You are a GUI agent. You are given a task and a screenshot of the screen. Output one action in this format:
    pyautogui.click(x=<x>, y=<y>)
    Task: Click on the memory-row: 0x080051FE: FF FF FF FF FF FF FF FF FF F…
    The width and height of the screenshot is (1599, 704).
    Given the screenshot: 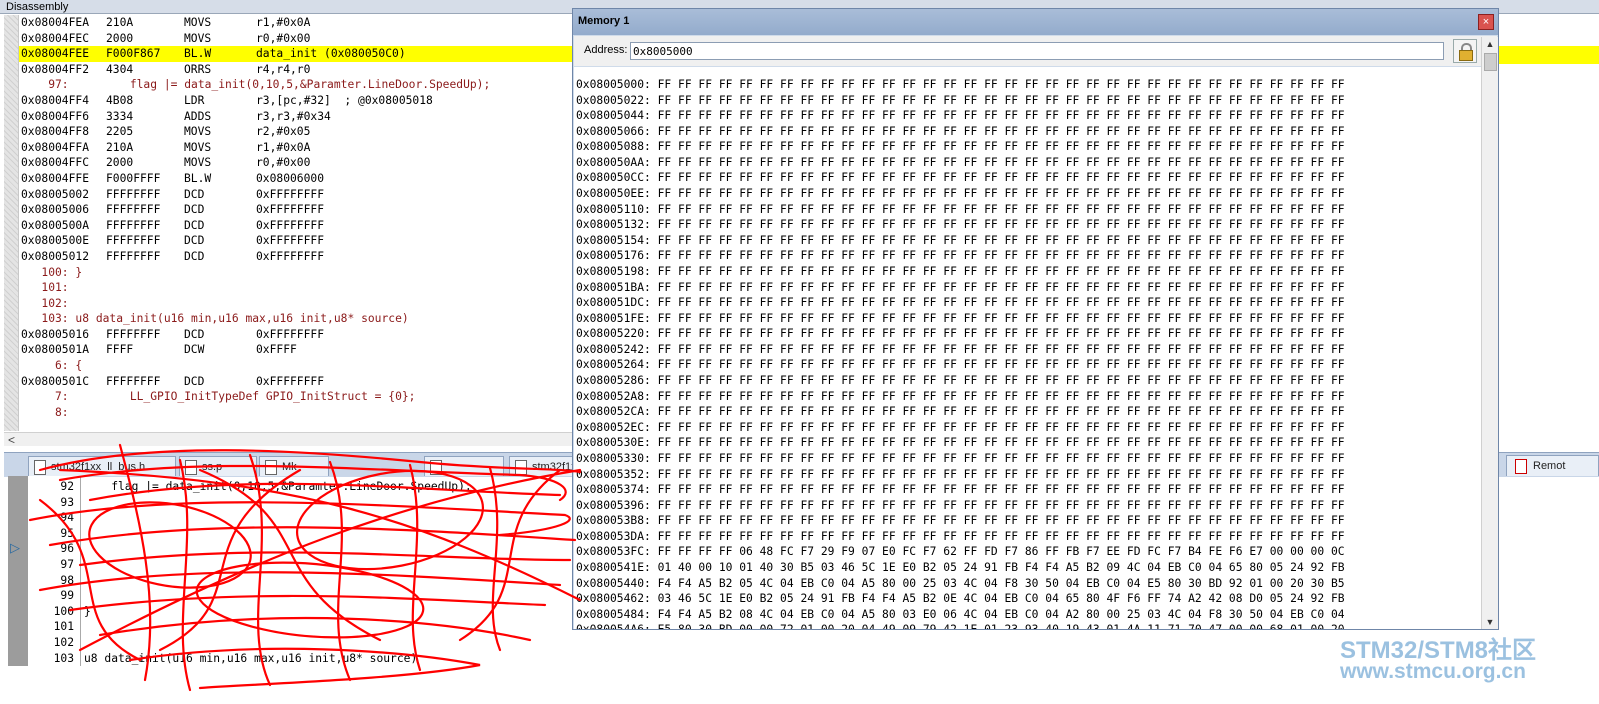 What is the action you would take?
    pyautogui.click(x=960, y=318)
    